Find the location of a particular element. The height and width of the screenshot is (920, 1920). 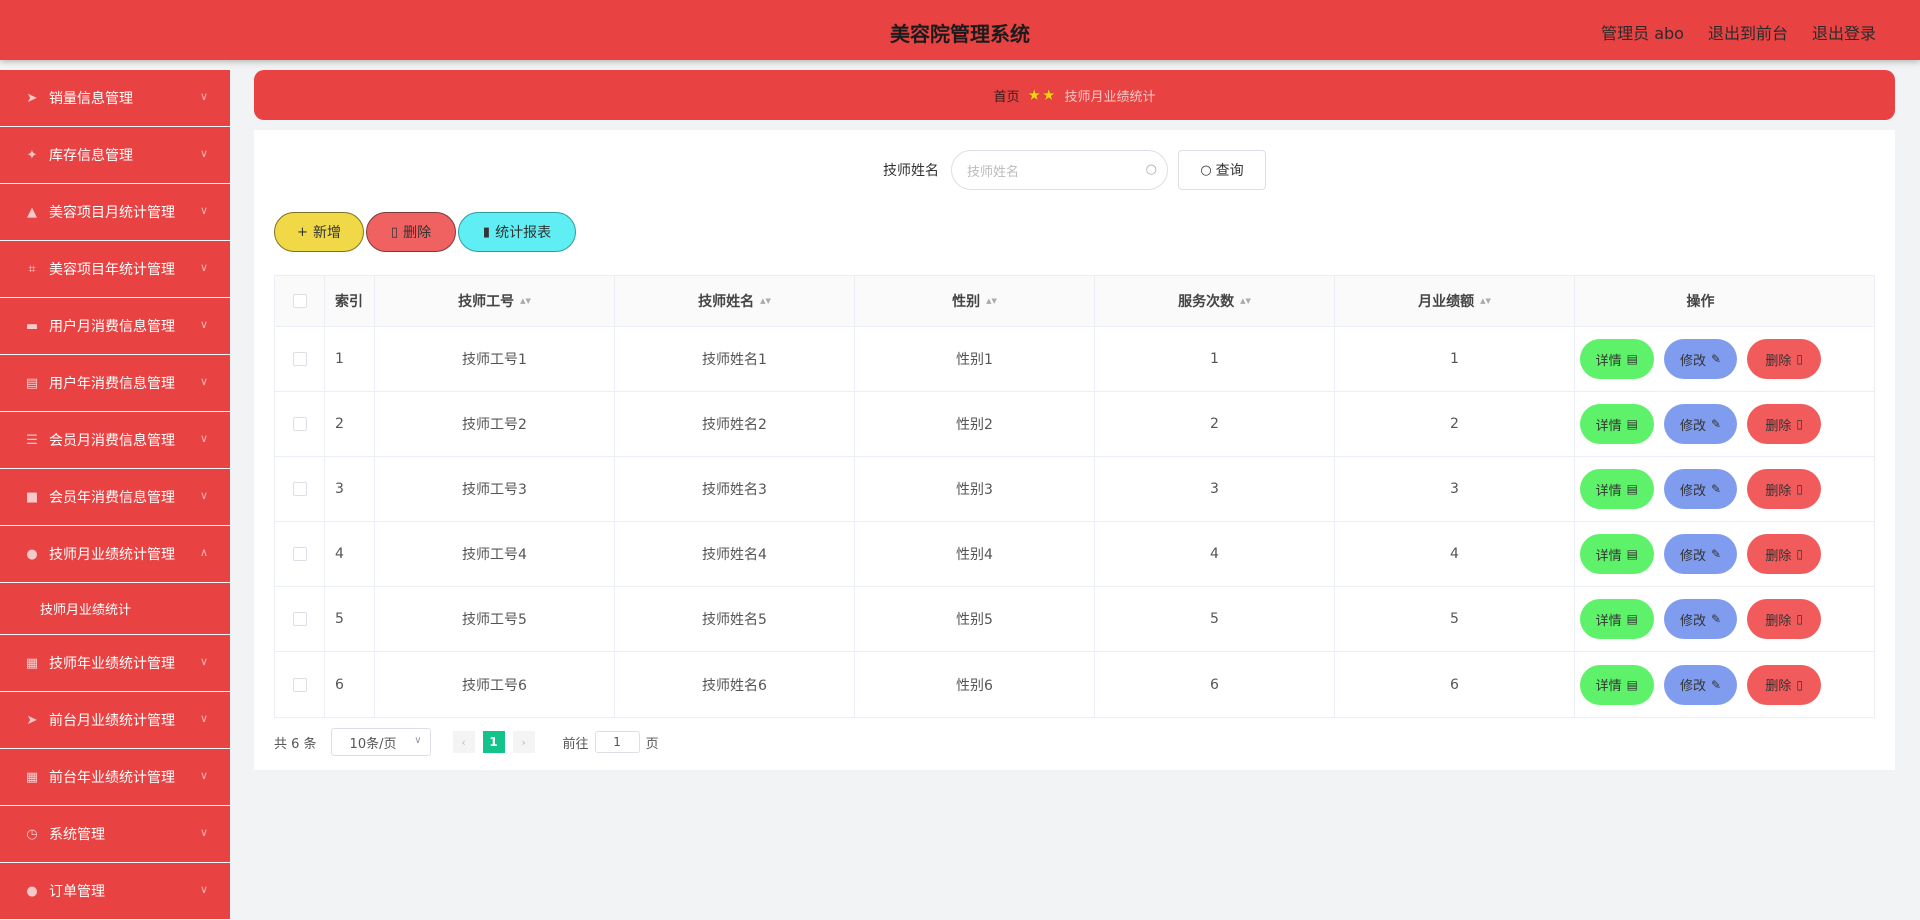

star-icon: ★★ is located at coordinates (1042, 95).